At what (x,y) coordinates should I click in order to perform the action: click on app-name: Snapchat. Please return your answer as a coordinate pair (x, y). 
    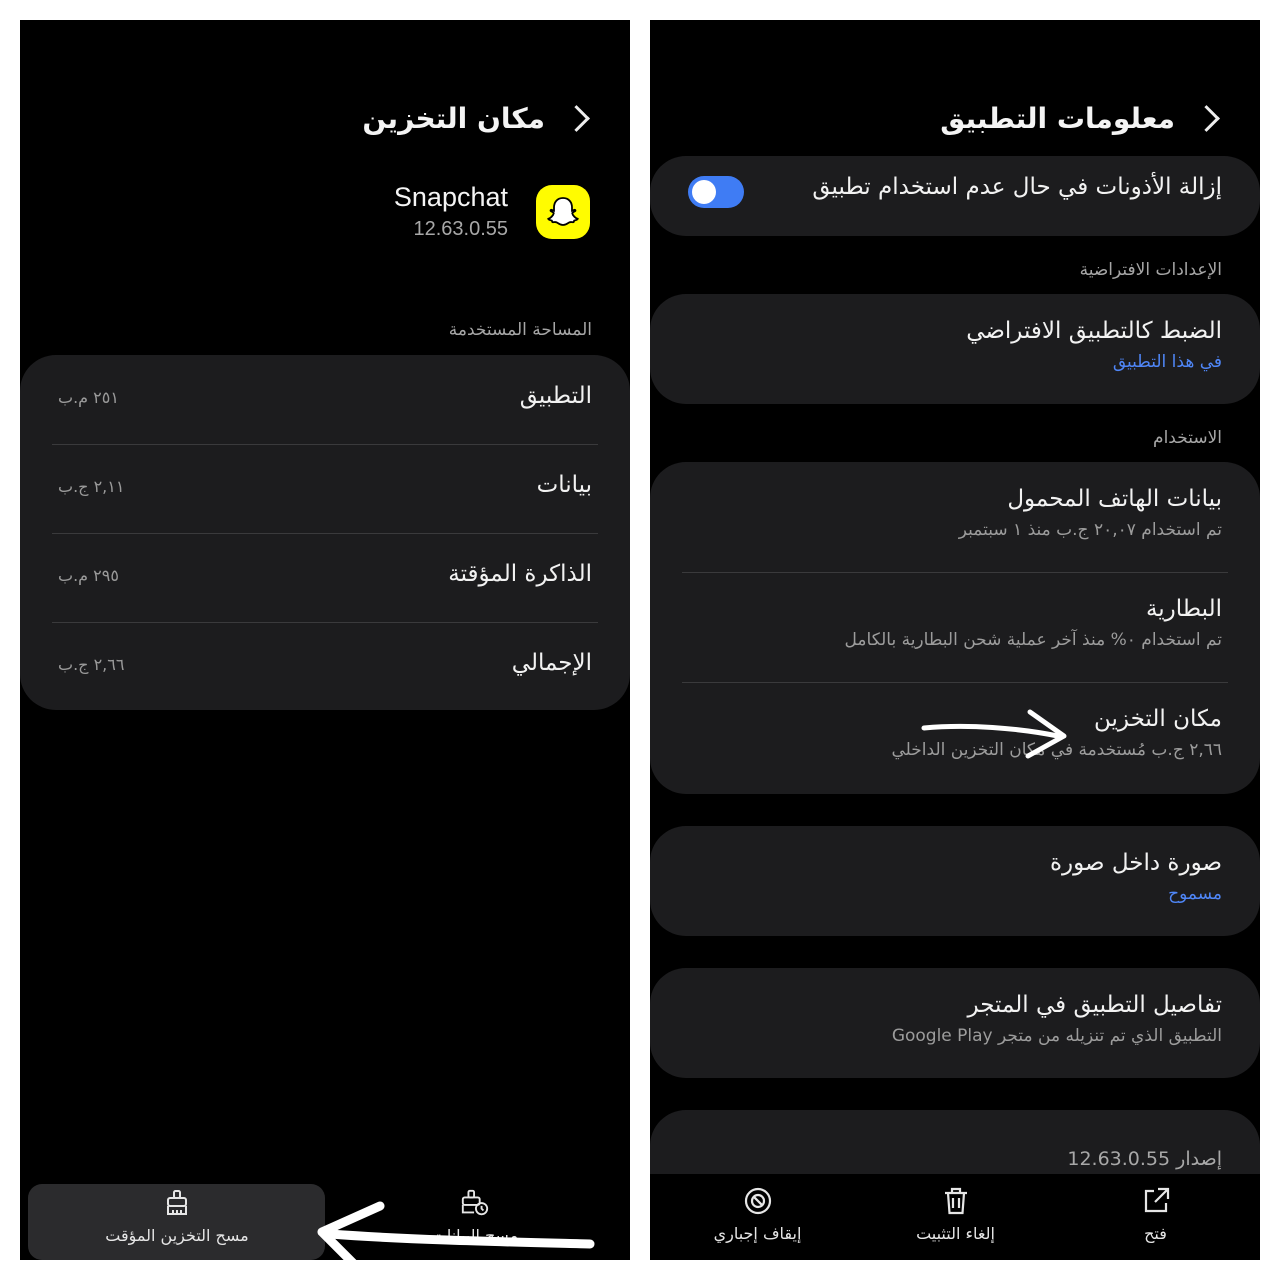
    Looking at the image, I should click on (450, 197).